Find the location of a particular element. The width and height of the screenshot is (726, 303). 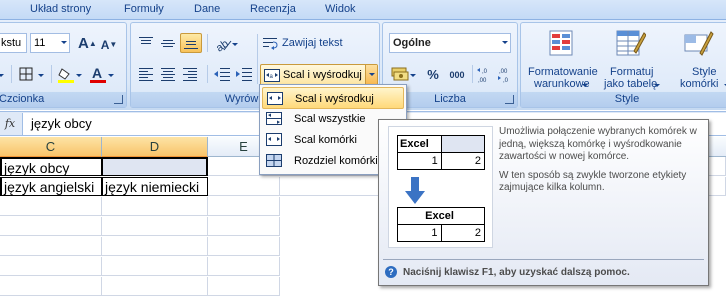

fill-color-button is located at coordinates (70, 74).